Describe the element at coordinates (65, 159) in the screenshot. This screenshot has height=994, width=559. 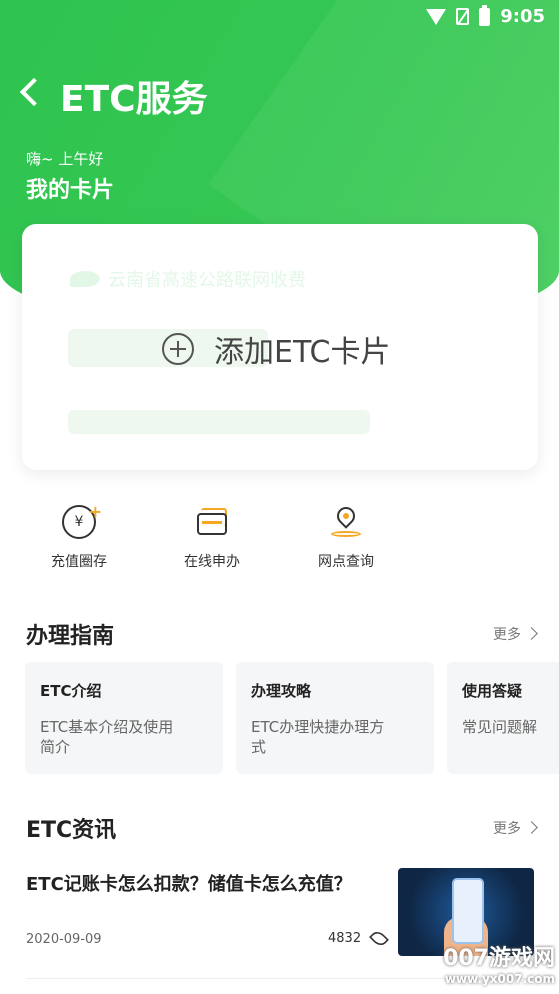
I see `greeting-text: 嗨~ 上午好` at that location.